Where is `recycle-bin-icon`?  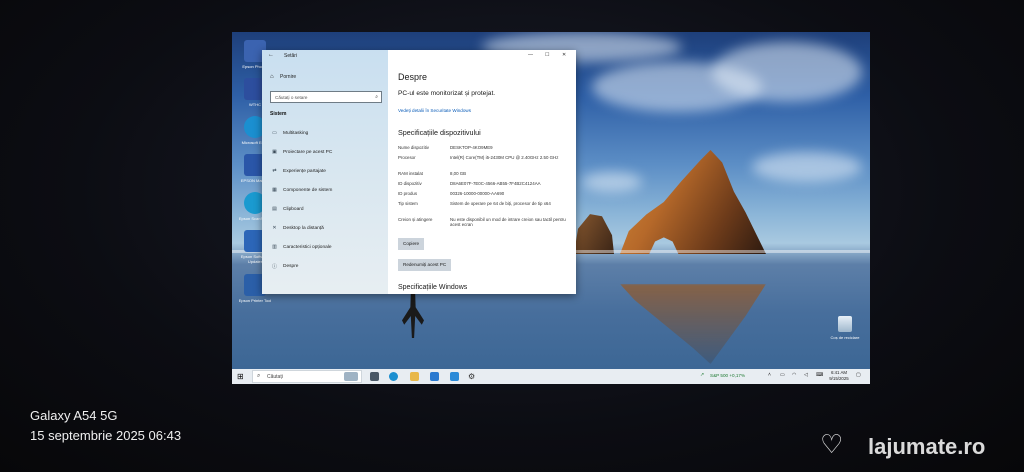
recycle-bin-icon is located at coordinates (845, 324).